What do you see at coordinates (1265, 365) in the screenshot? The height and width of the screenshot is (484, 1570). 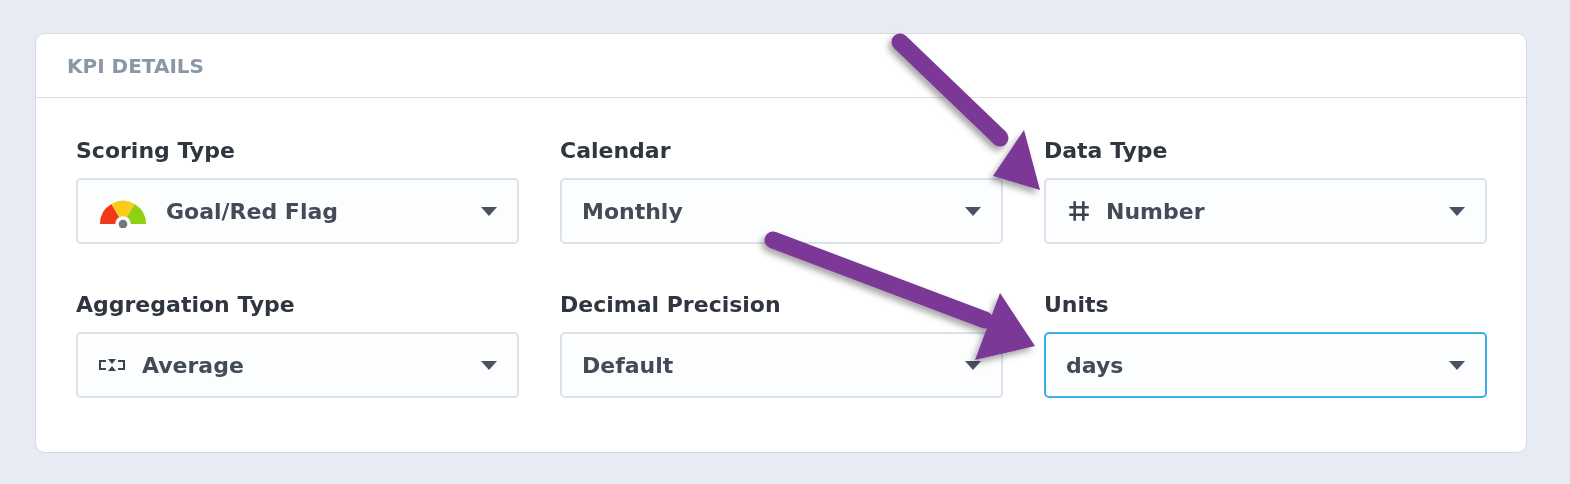 I see `dropdown: days` at bounding box center [1265, 365].